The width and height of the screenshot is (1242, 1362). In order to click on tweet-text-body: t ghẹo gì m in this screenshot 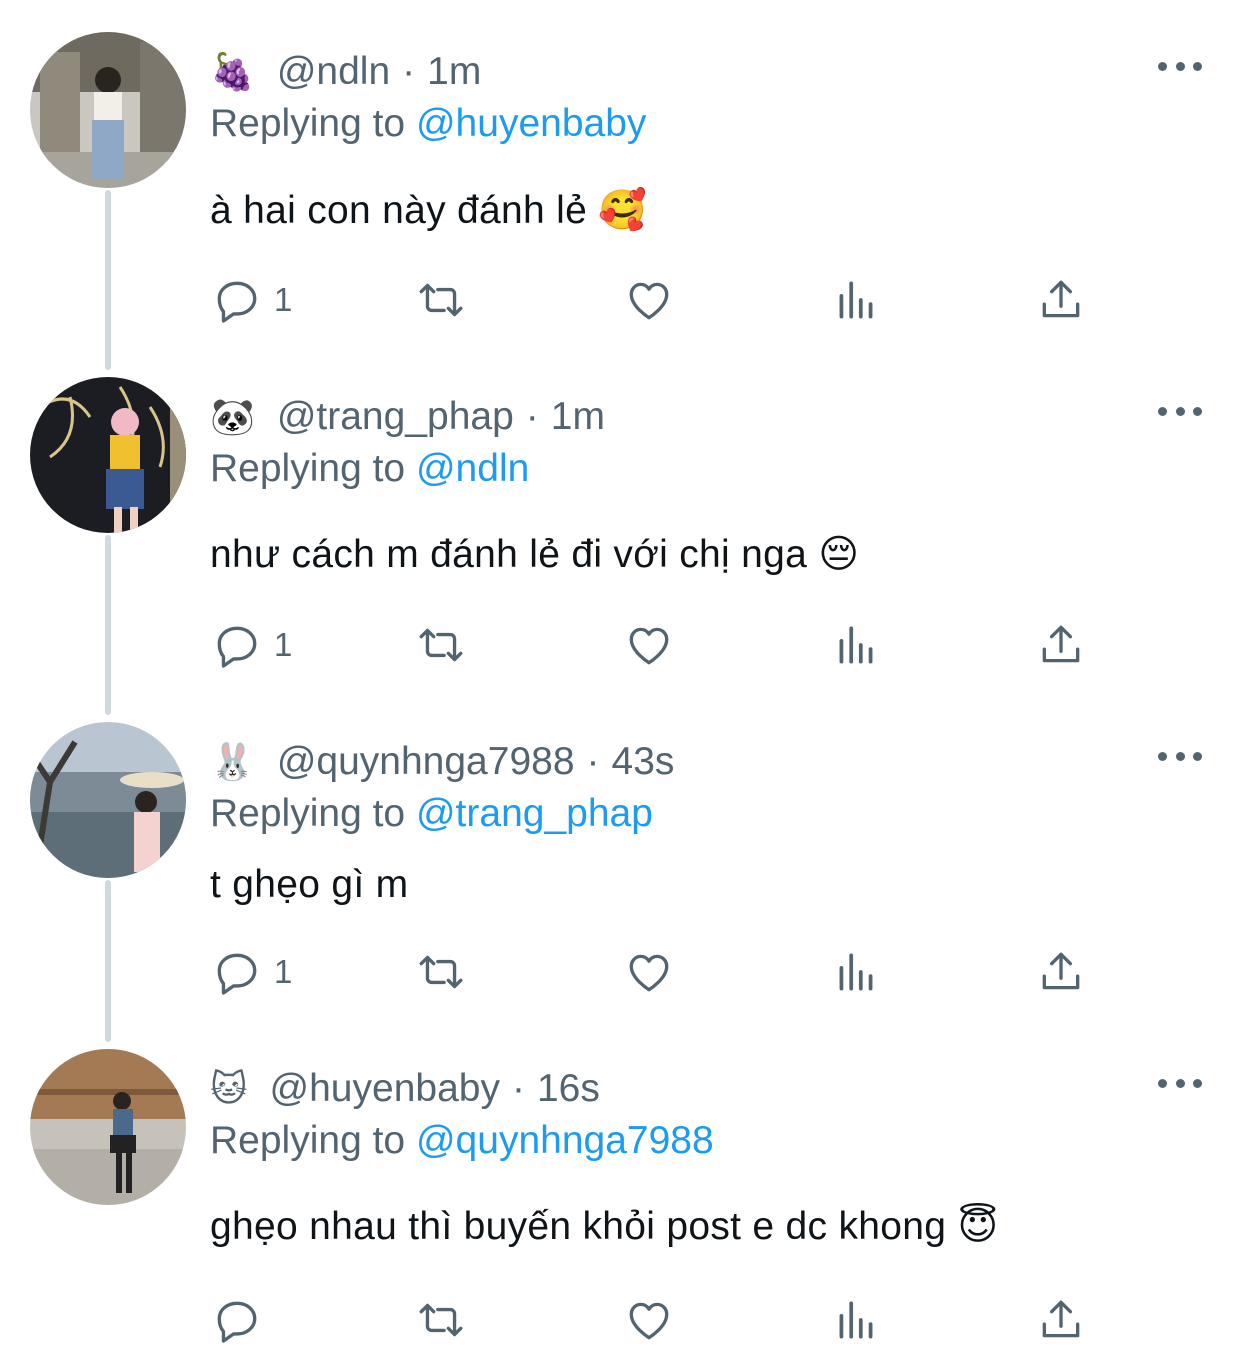, I will do `click(309, 884)`.